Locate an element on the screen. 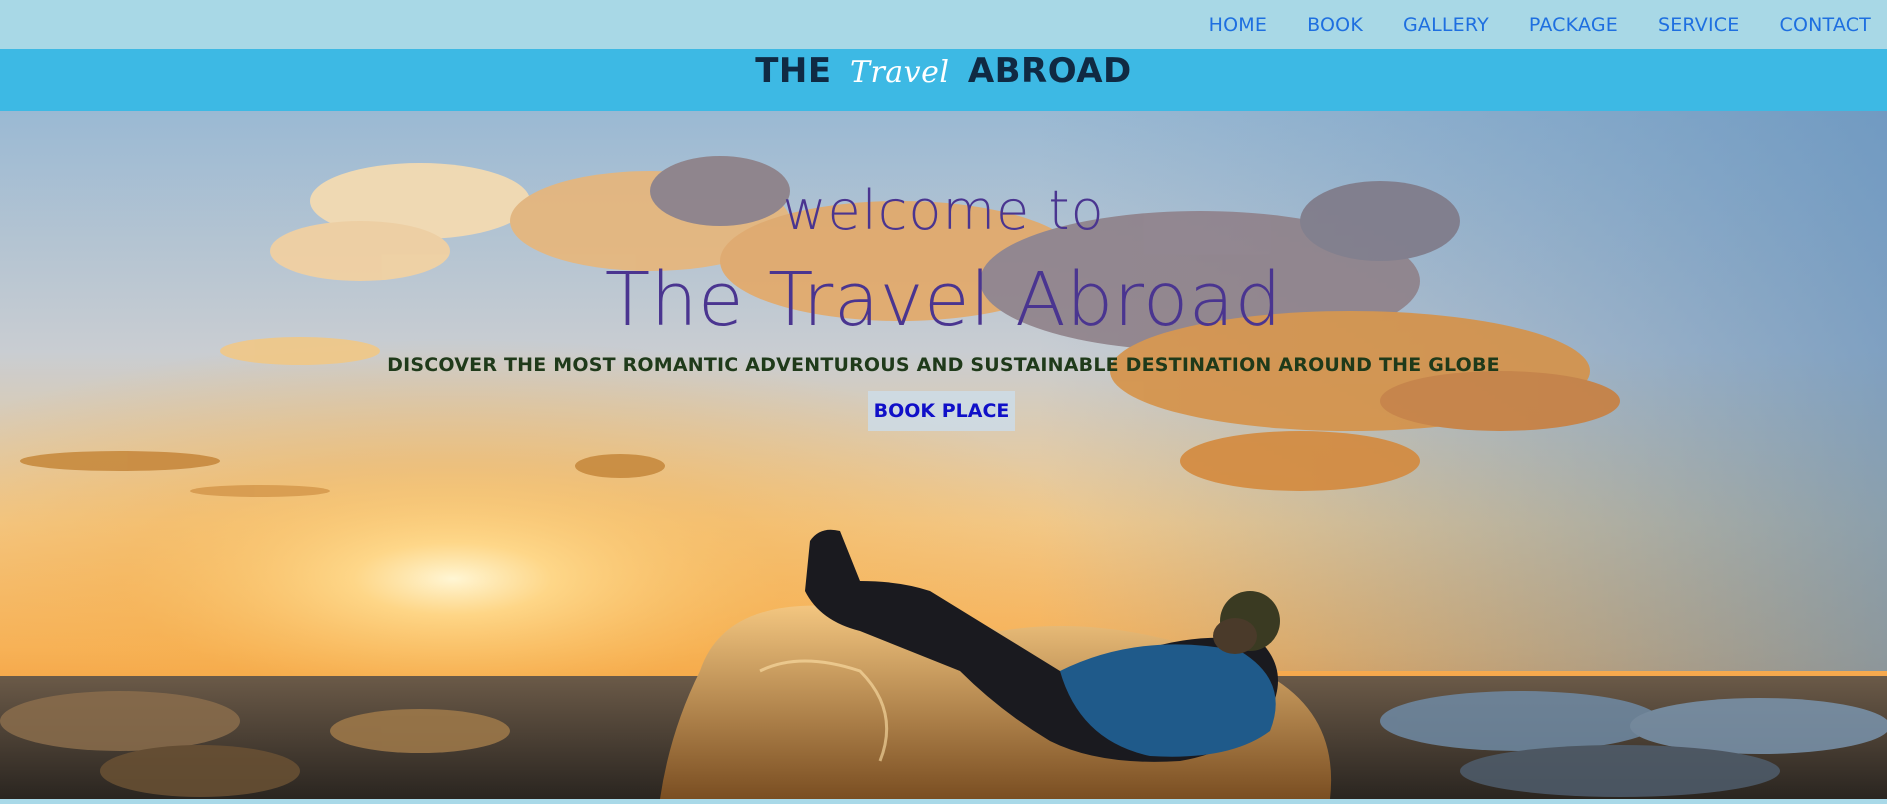 Image resolution: width=1887 pixels, height=804 pixels. brand-part-1: THE is located at coordinates (793, 71).